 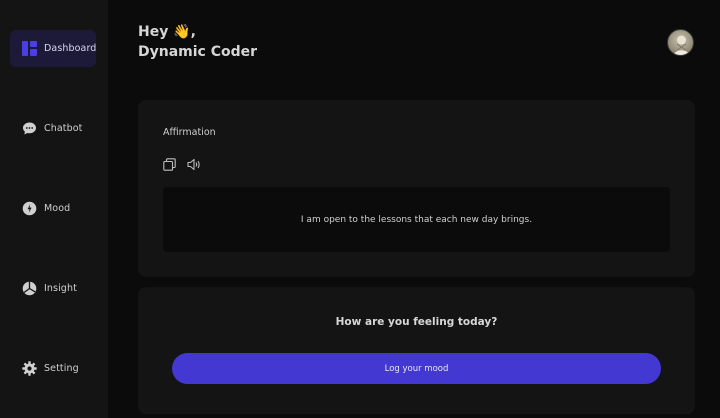 What do you see at coordinates (680, 42) in the screenshot?
I see `avatar` at bounding box center [680, 42].